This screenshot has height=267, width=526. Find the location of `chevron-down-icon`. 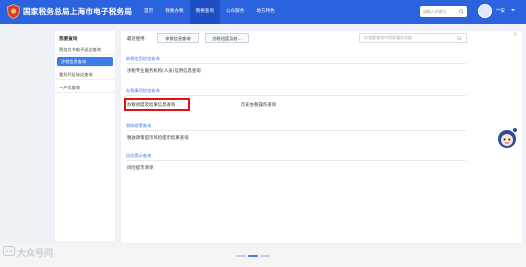

chevron-down-icon is located at coordinates (513, 10).